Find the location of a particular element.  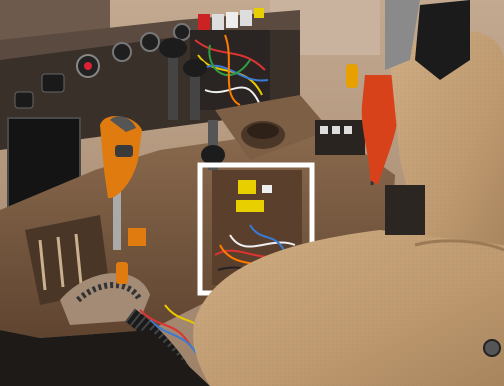

side-switch-panel is located at coordinates (340, 137).